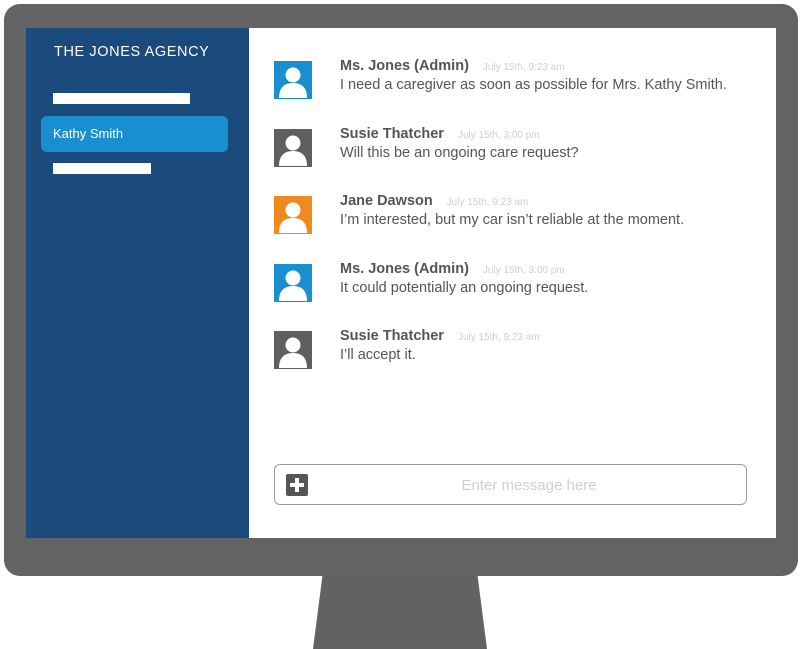 The height and width of the screenshot is (649, 800). I want to click on message-text: Will this be an ongoing care request?, so click(459, 153).